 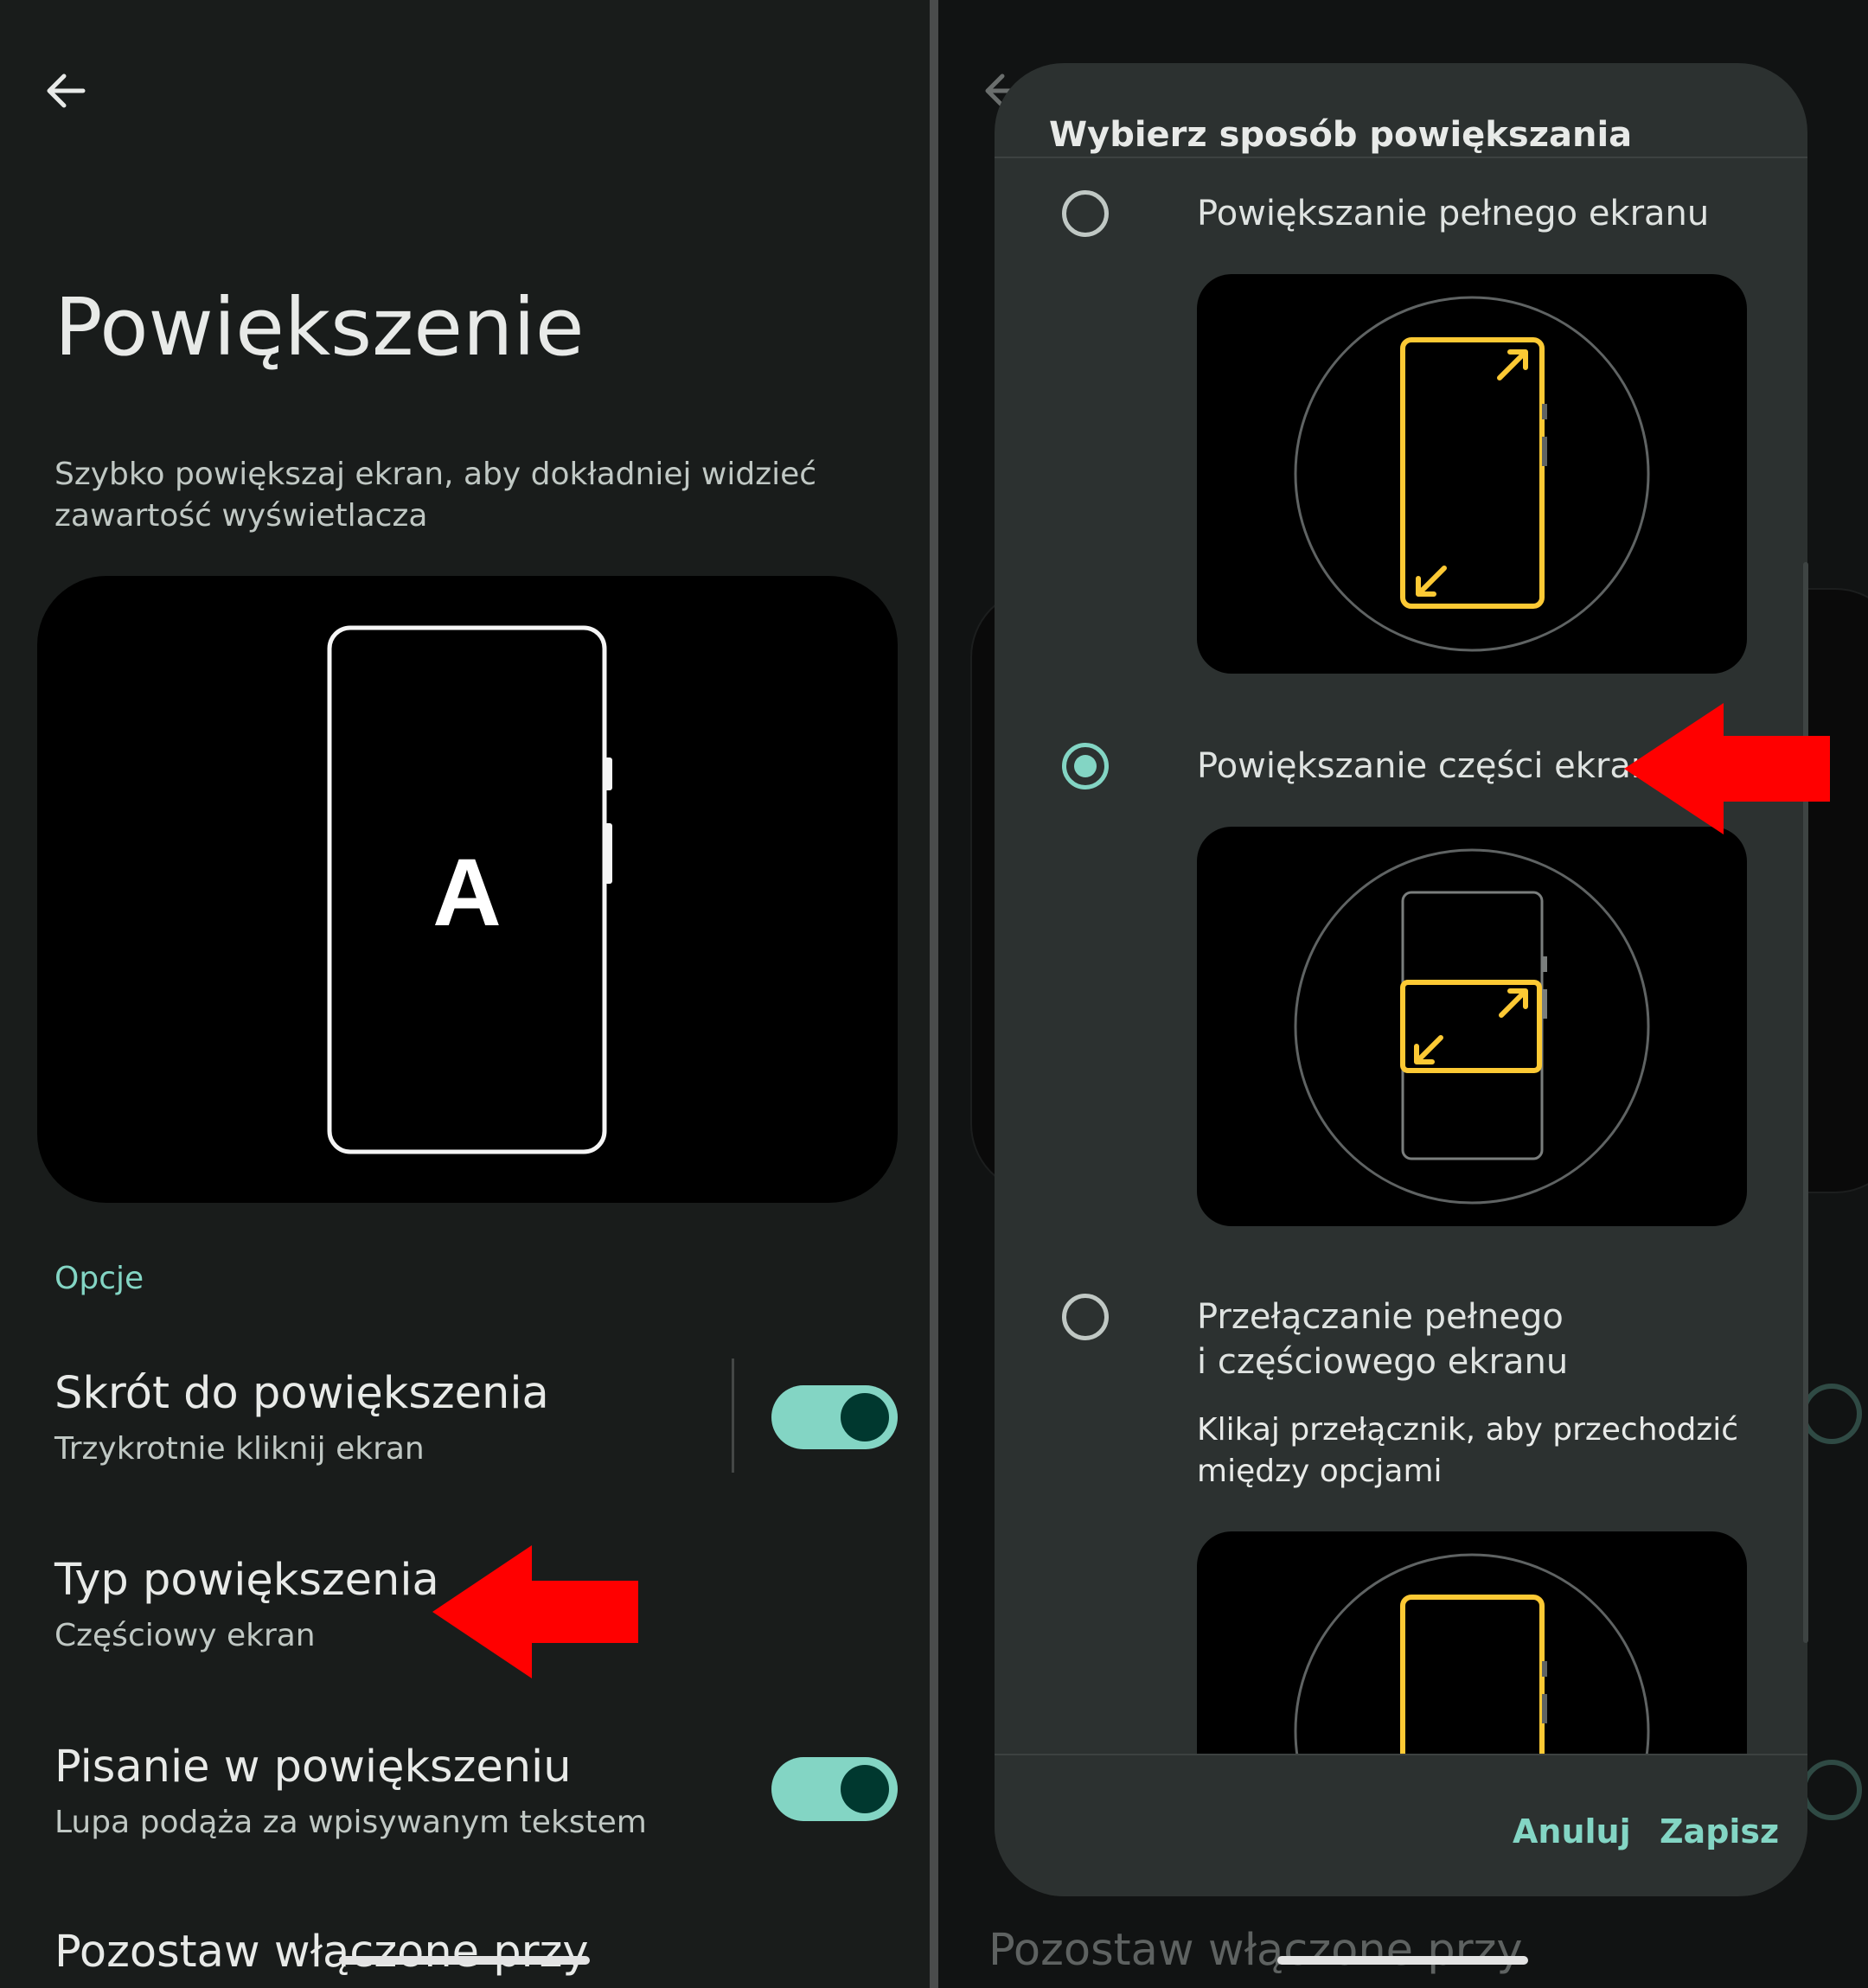 What do you see at coordinates (1383, 1362) in the screenshot?
I see `option-label-line2: i częściowego ekranu` at bounding box center [1383, 1362].